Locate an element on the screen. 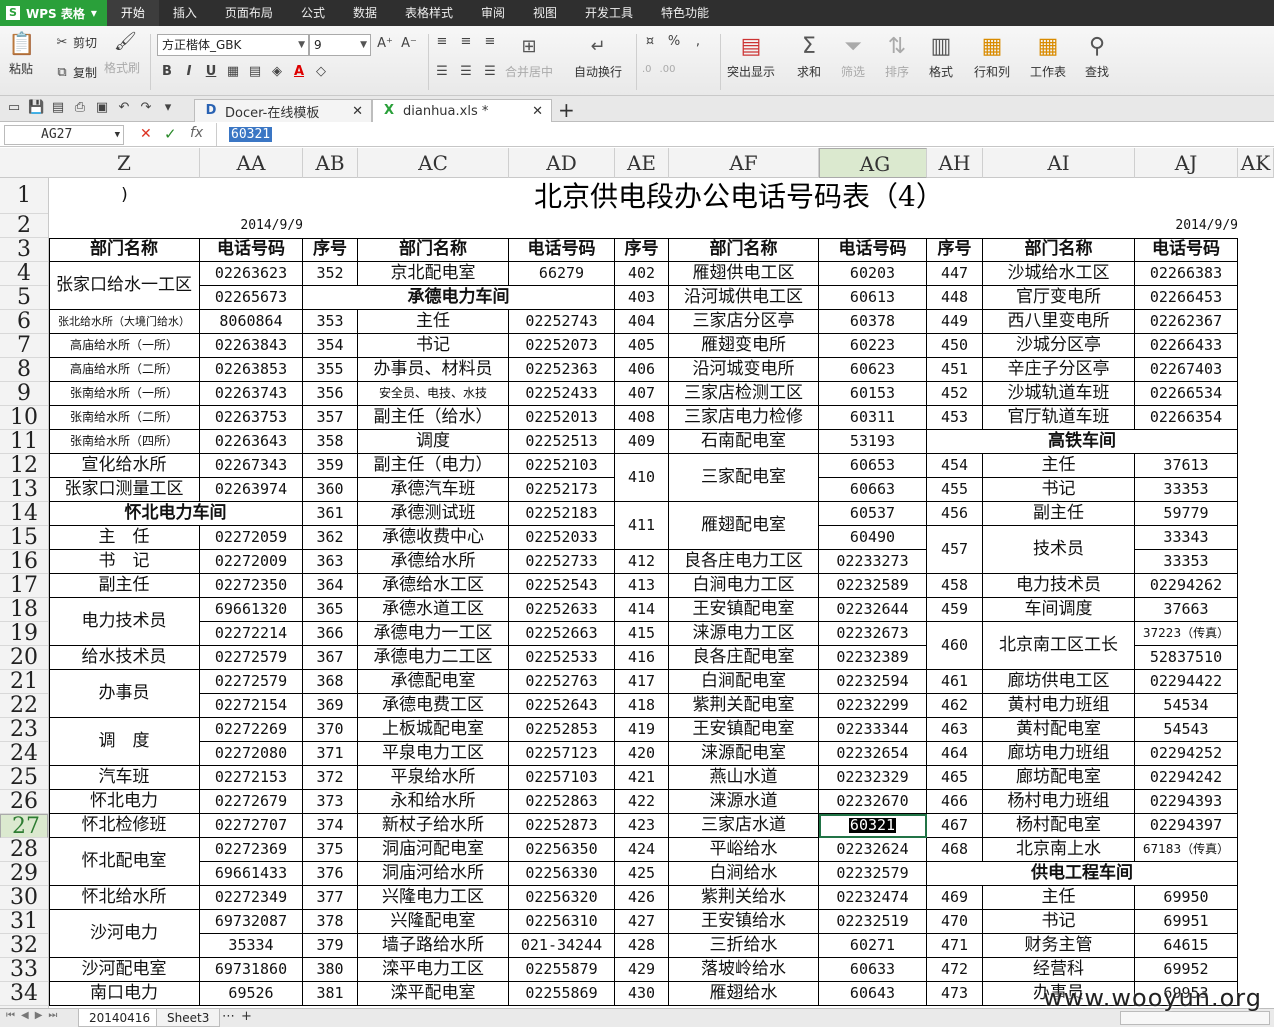 This screenshot has height=1027, width=1274. cell-AE20: 416 is located at coordinates (642, 658).